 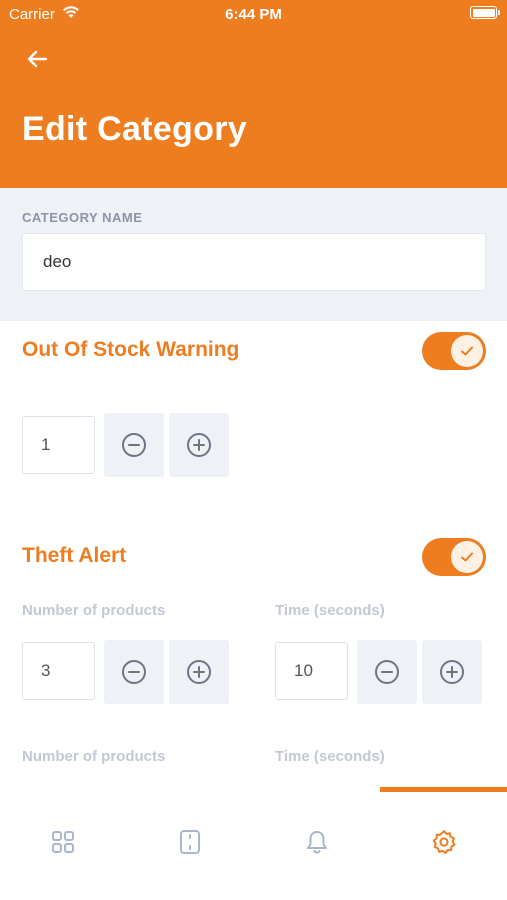 I want to click on tab-dashboard, so click(x=63, y=842).